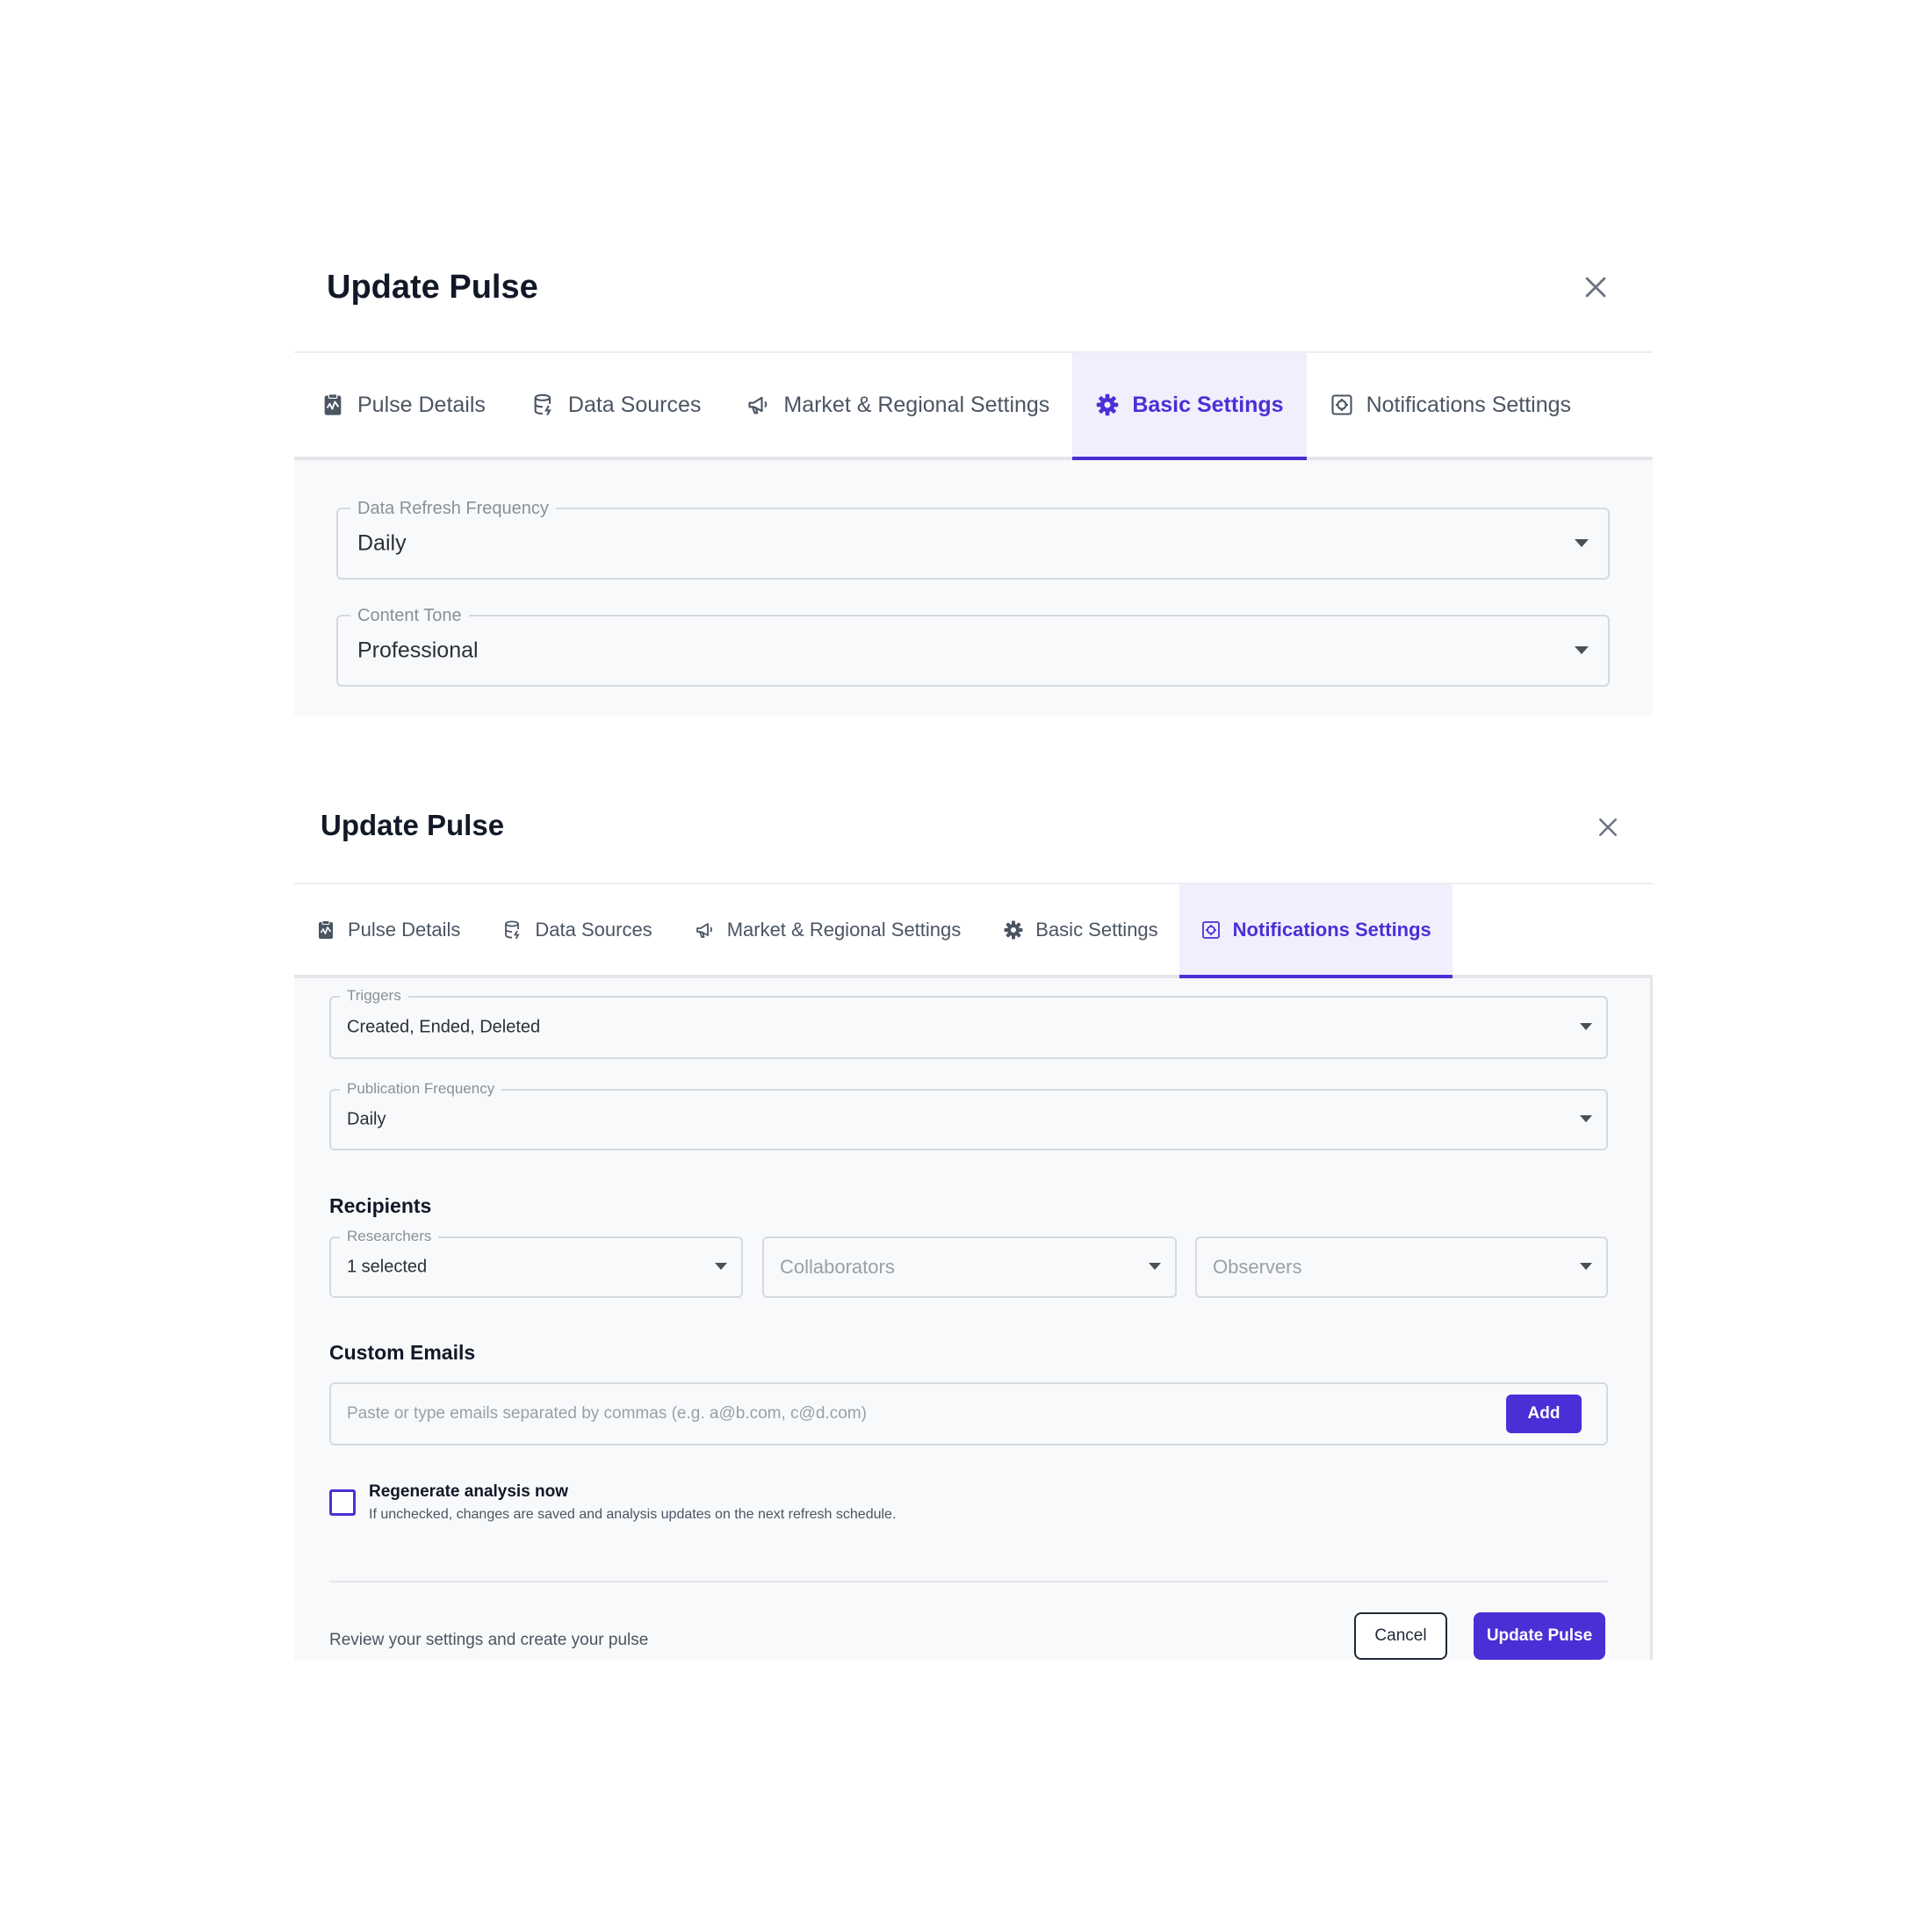  I want to click on field-label: Triggers, so click(374, 996).